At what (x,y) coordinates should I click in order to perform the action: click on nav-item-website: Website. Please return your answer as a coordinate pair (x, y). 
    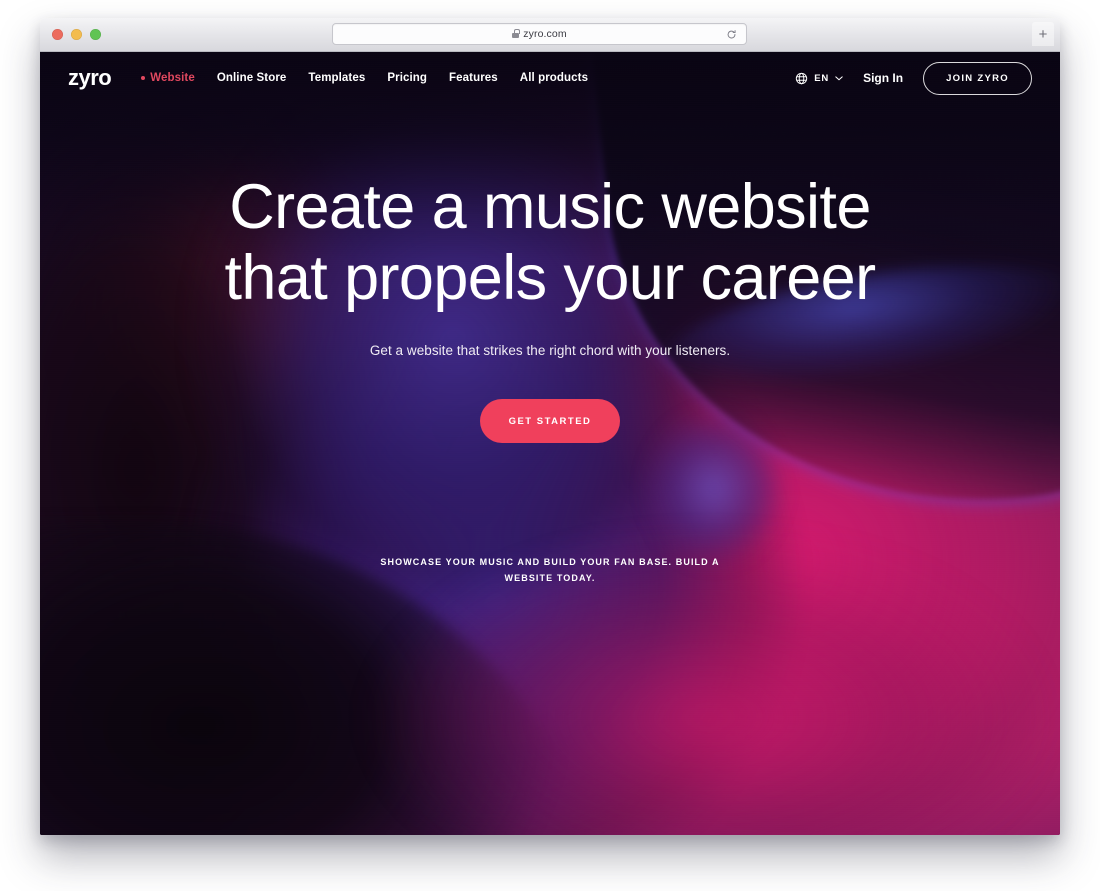
    Looking at the image, I should click on (168, 78).